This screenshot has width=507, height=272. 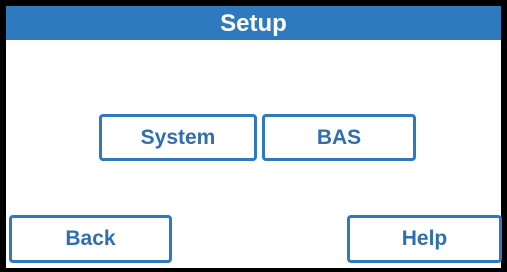 What do you see at coordinates (90, 239) in the screenshot?
I see `back-button: Back` at bounding box center [90, 239].